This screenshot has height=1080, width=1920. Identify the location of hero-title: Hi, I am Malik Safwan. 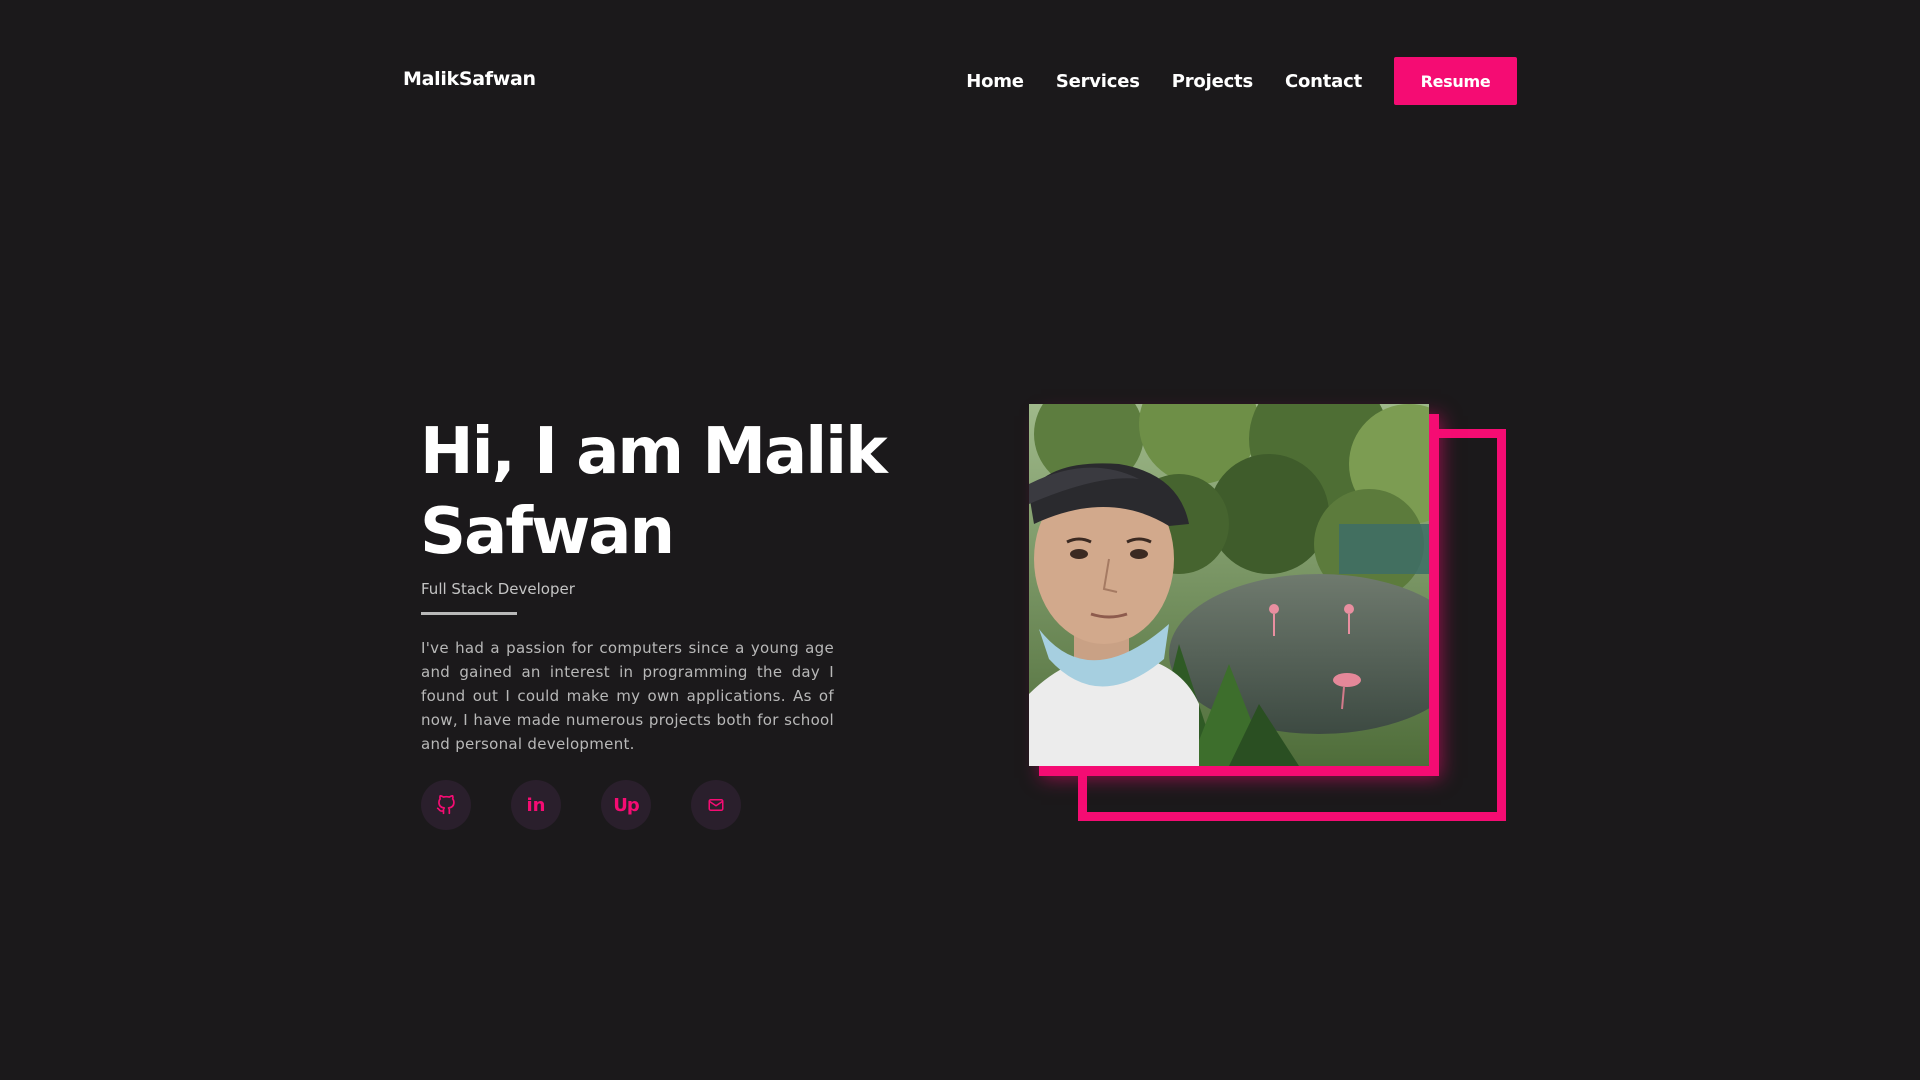
(654, 492).